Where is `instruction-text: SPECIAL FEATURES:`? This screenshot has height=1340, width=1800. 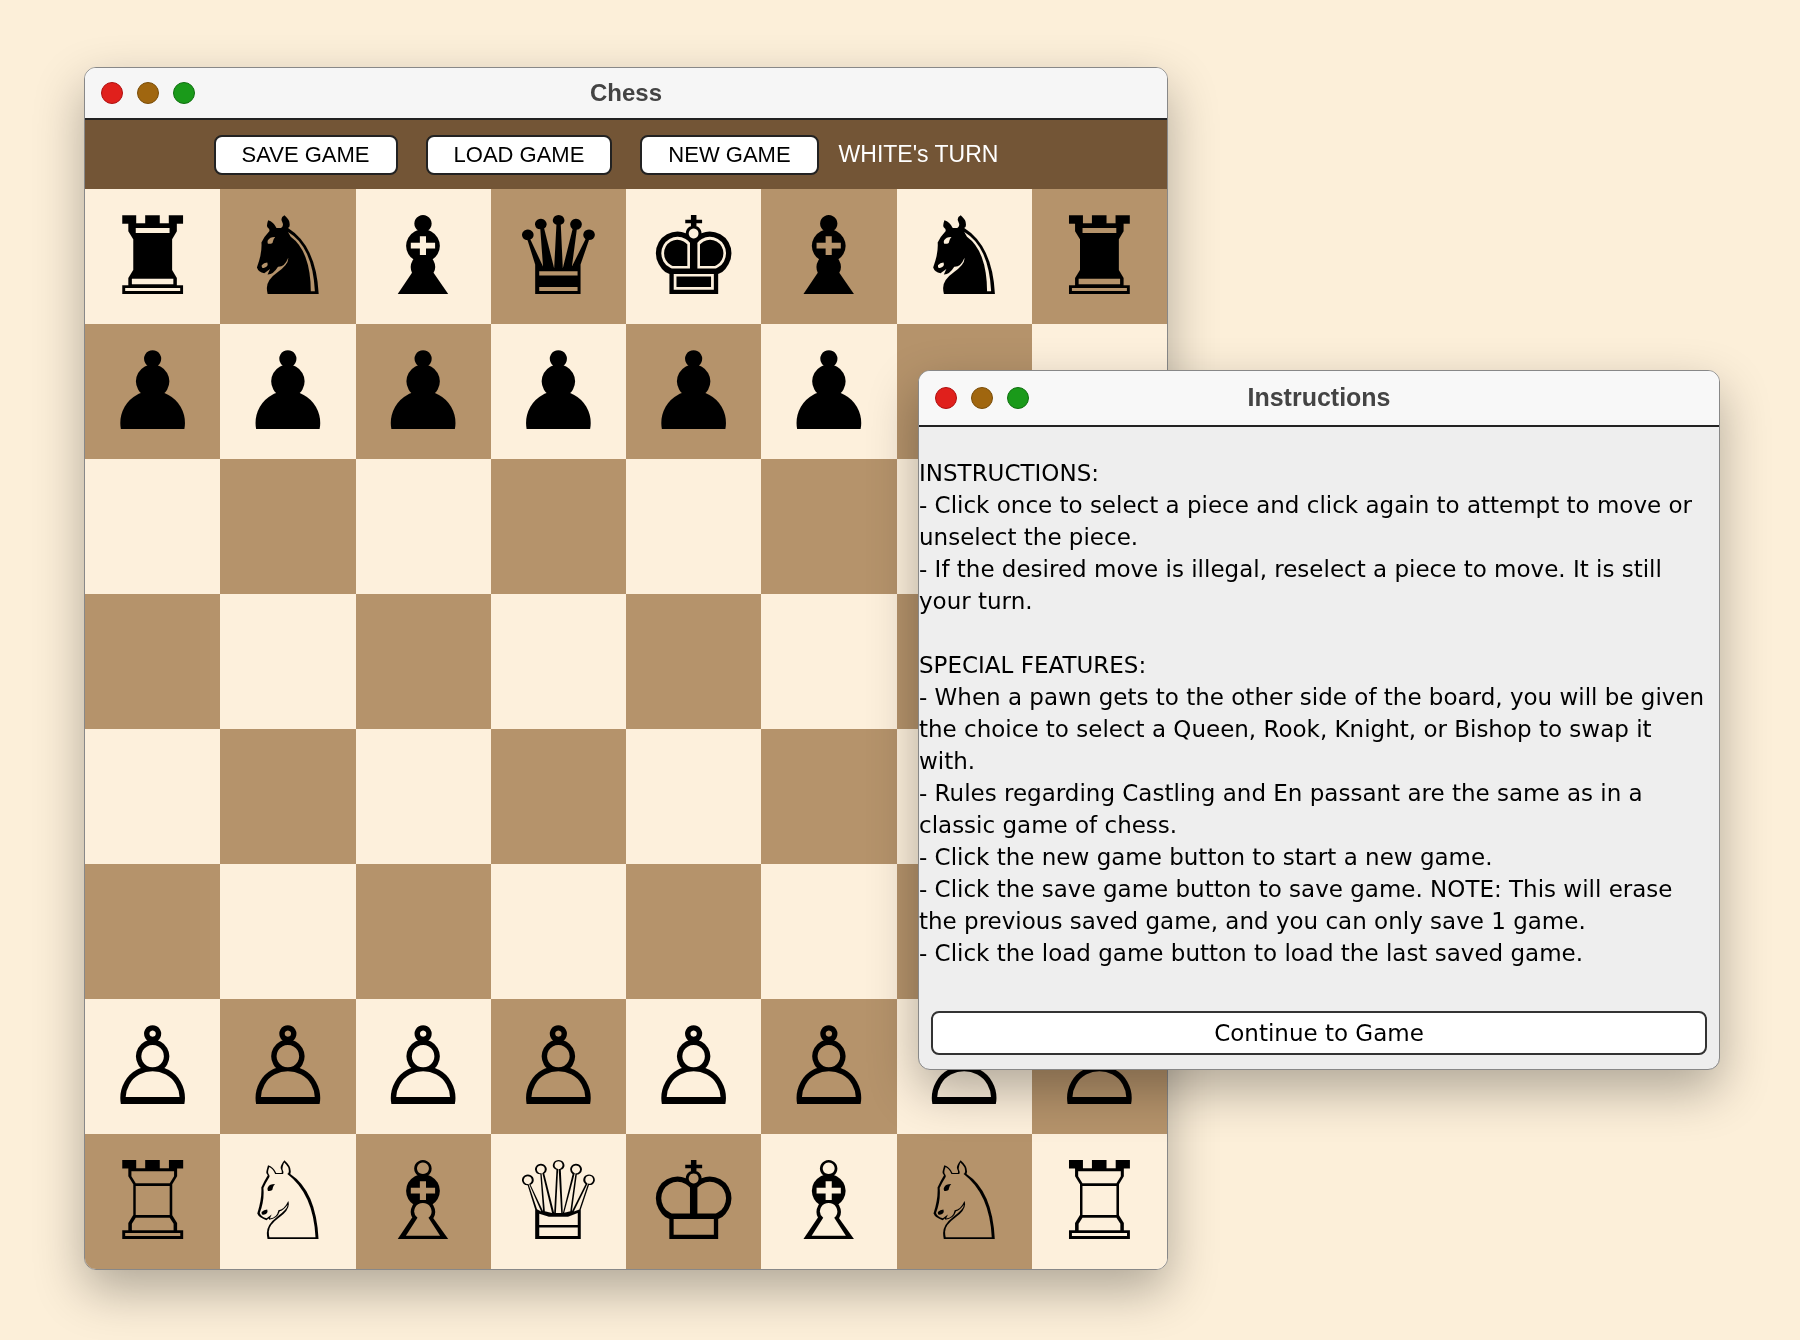
instruction-text: SPECIAL FEATURES: is located at coordinates (1033, 665).